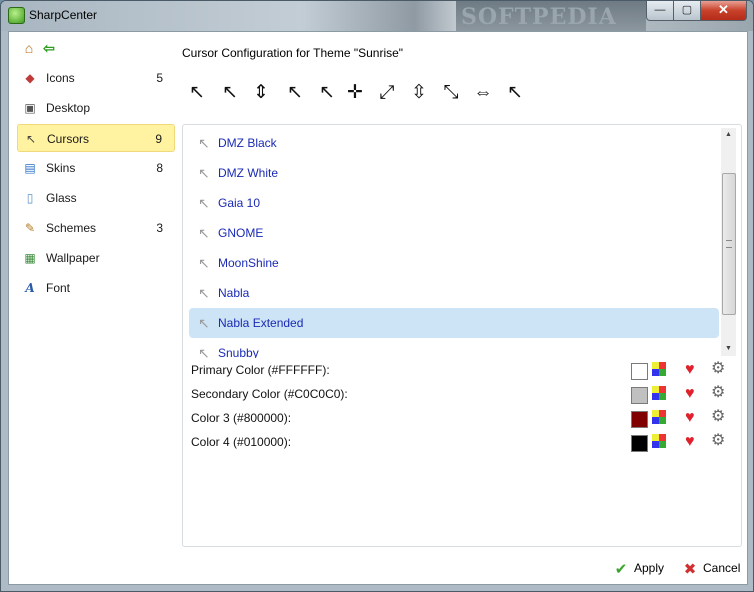 The image size is (754, 592). What do you see at coordinates (63, 15) in the screenshot?
I see `window-title: SharpCenter` at bounding box center [63, 15].